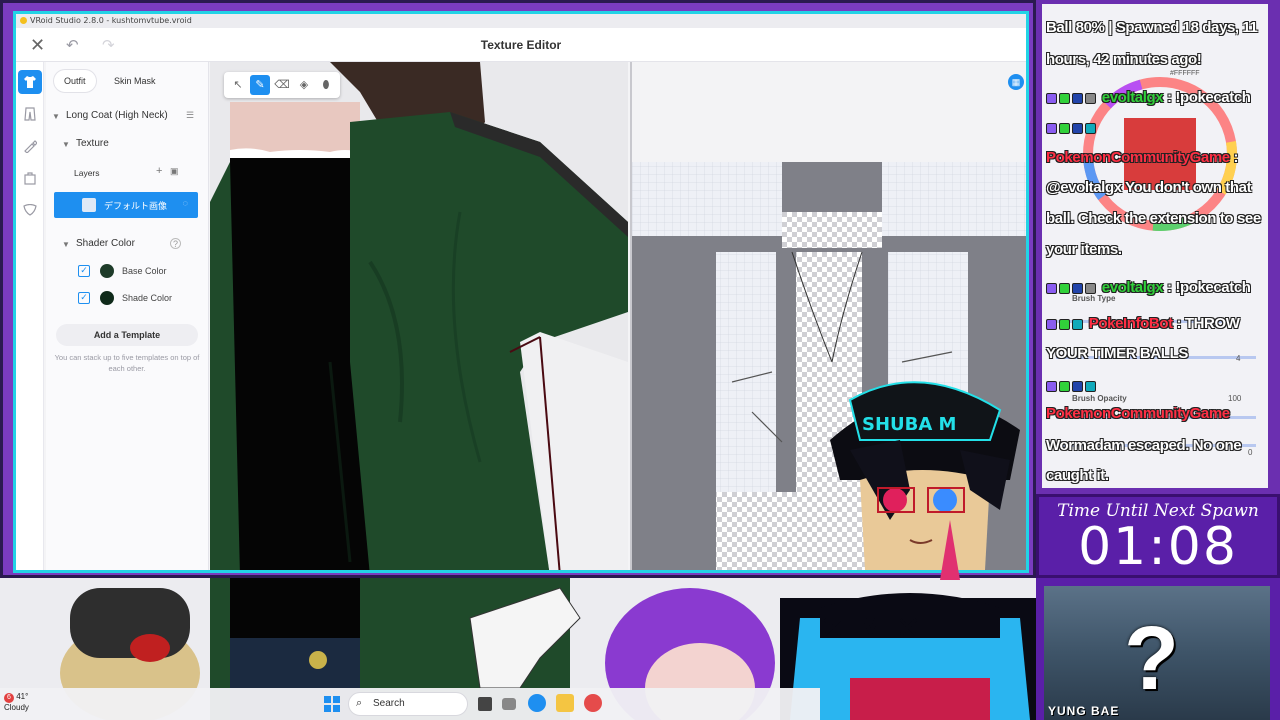 The width and height of the screenshot is (1280, 720). What do you see at coordinates (1144, 445) in the screenshot?
I see `chat-line: Wormadam escaped. No one` at bounding box center [1144, 445].